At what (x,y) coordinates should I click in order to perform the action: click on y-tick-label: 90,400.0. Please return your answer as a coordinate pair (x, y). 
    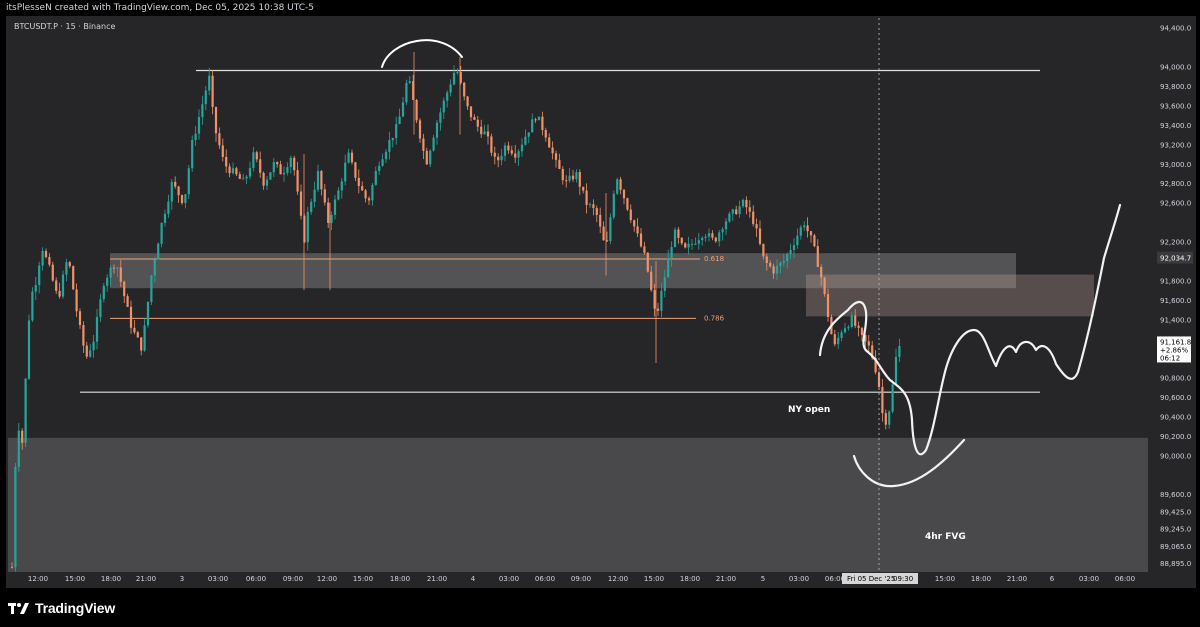
    Looking at the image, I should click on (1175, 417).